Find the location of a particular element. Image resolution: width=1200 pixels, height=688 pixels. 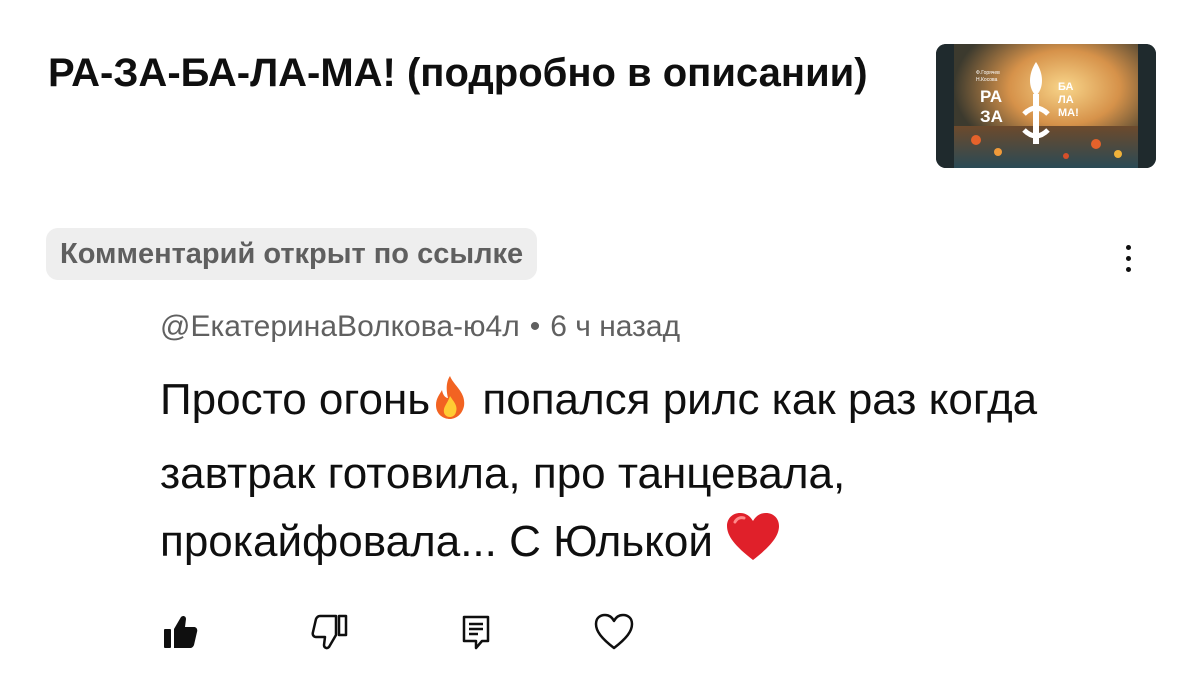

heart-outline-icon is located at coordinates (614, 631).